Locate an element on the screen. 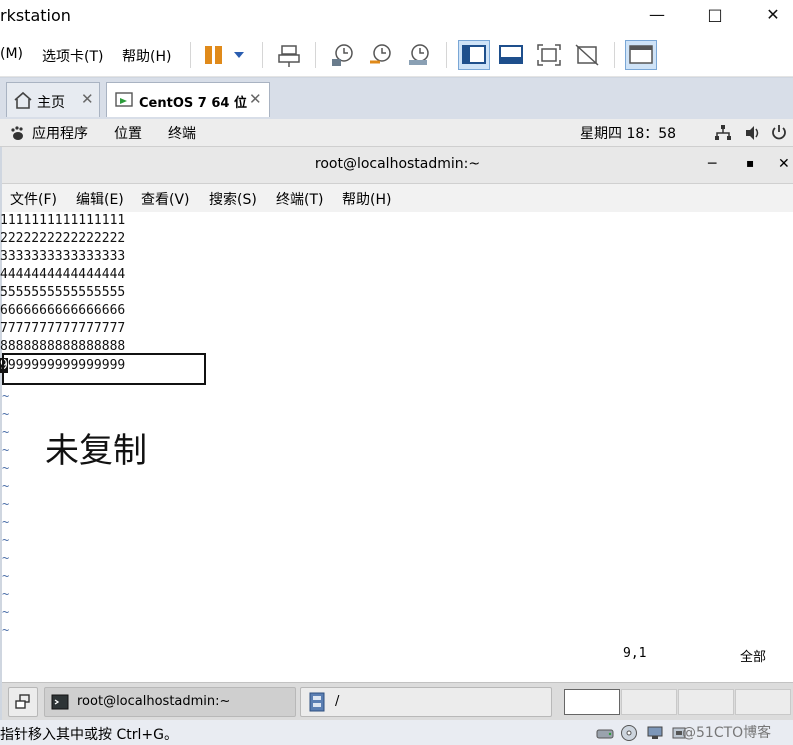 This screenshot has width=793, height=745. cd-dvd-icon is located at coordinates (629, 733).